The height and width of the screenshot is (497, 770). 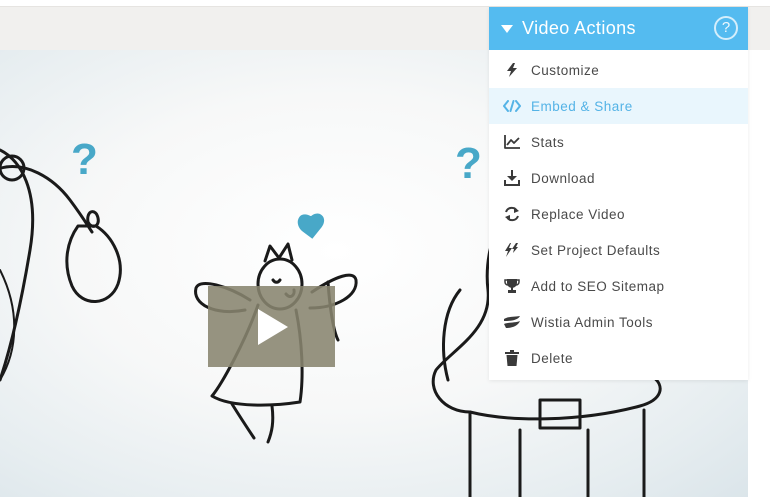 What do you see at coordinates (512, 178) in the screenshot?
I see `download-icon` at bounding box center [512, 178].